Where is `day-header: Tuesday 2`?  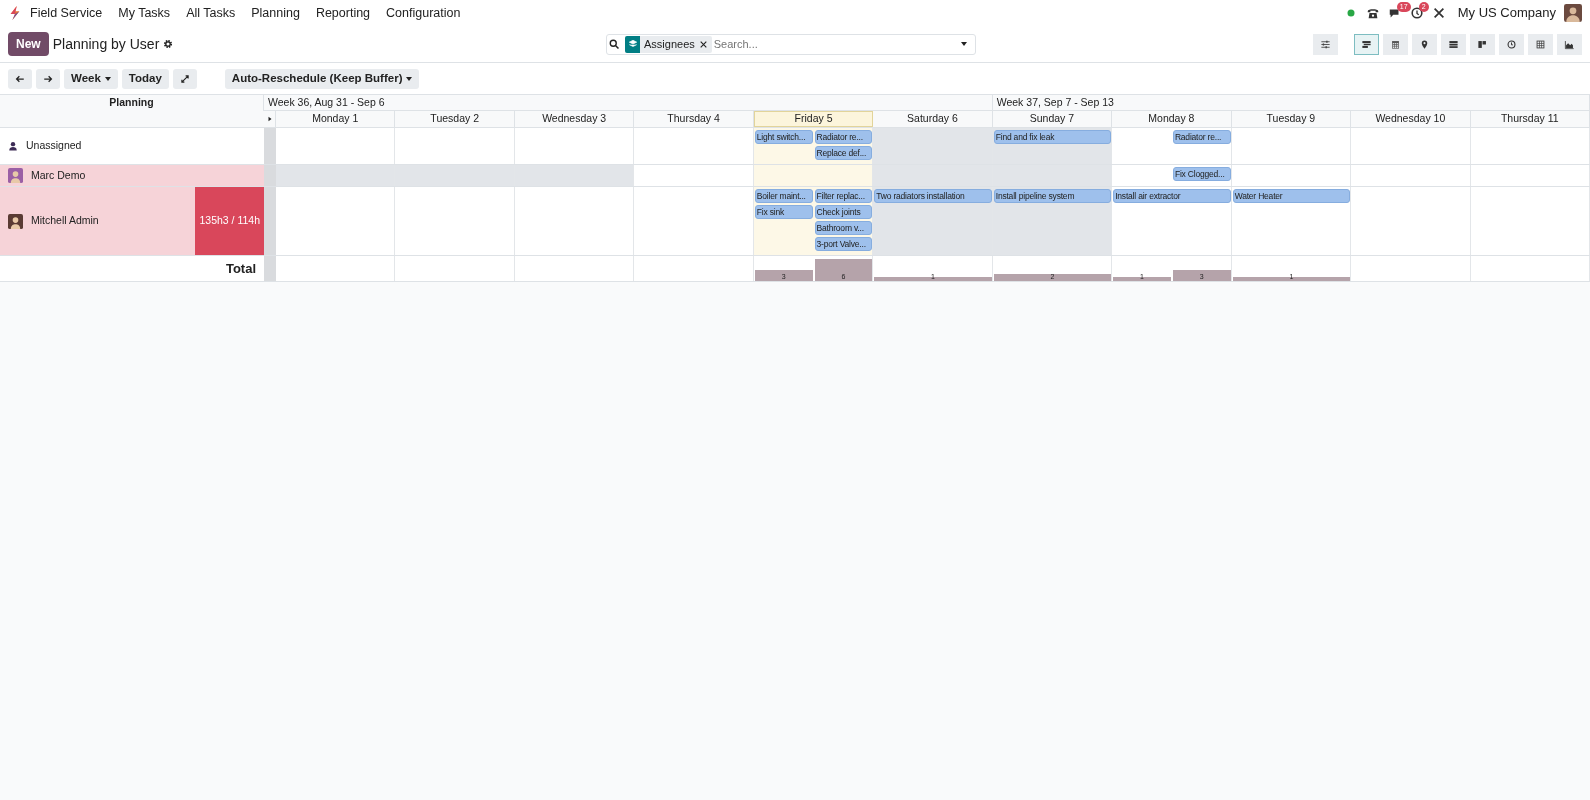 day-header: Tuesday 2 is located at coordinates (455, 119).